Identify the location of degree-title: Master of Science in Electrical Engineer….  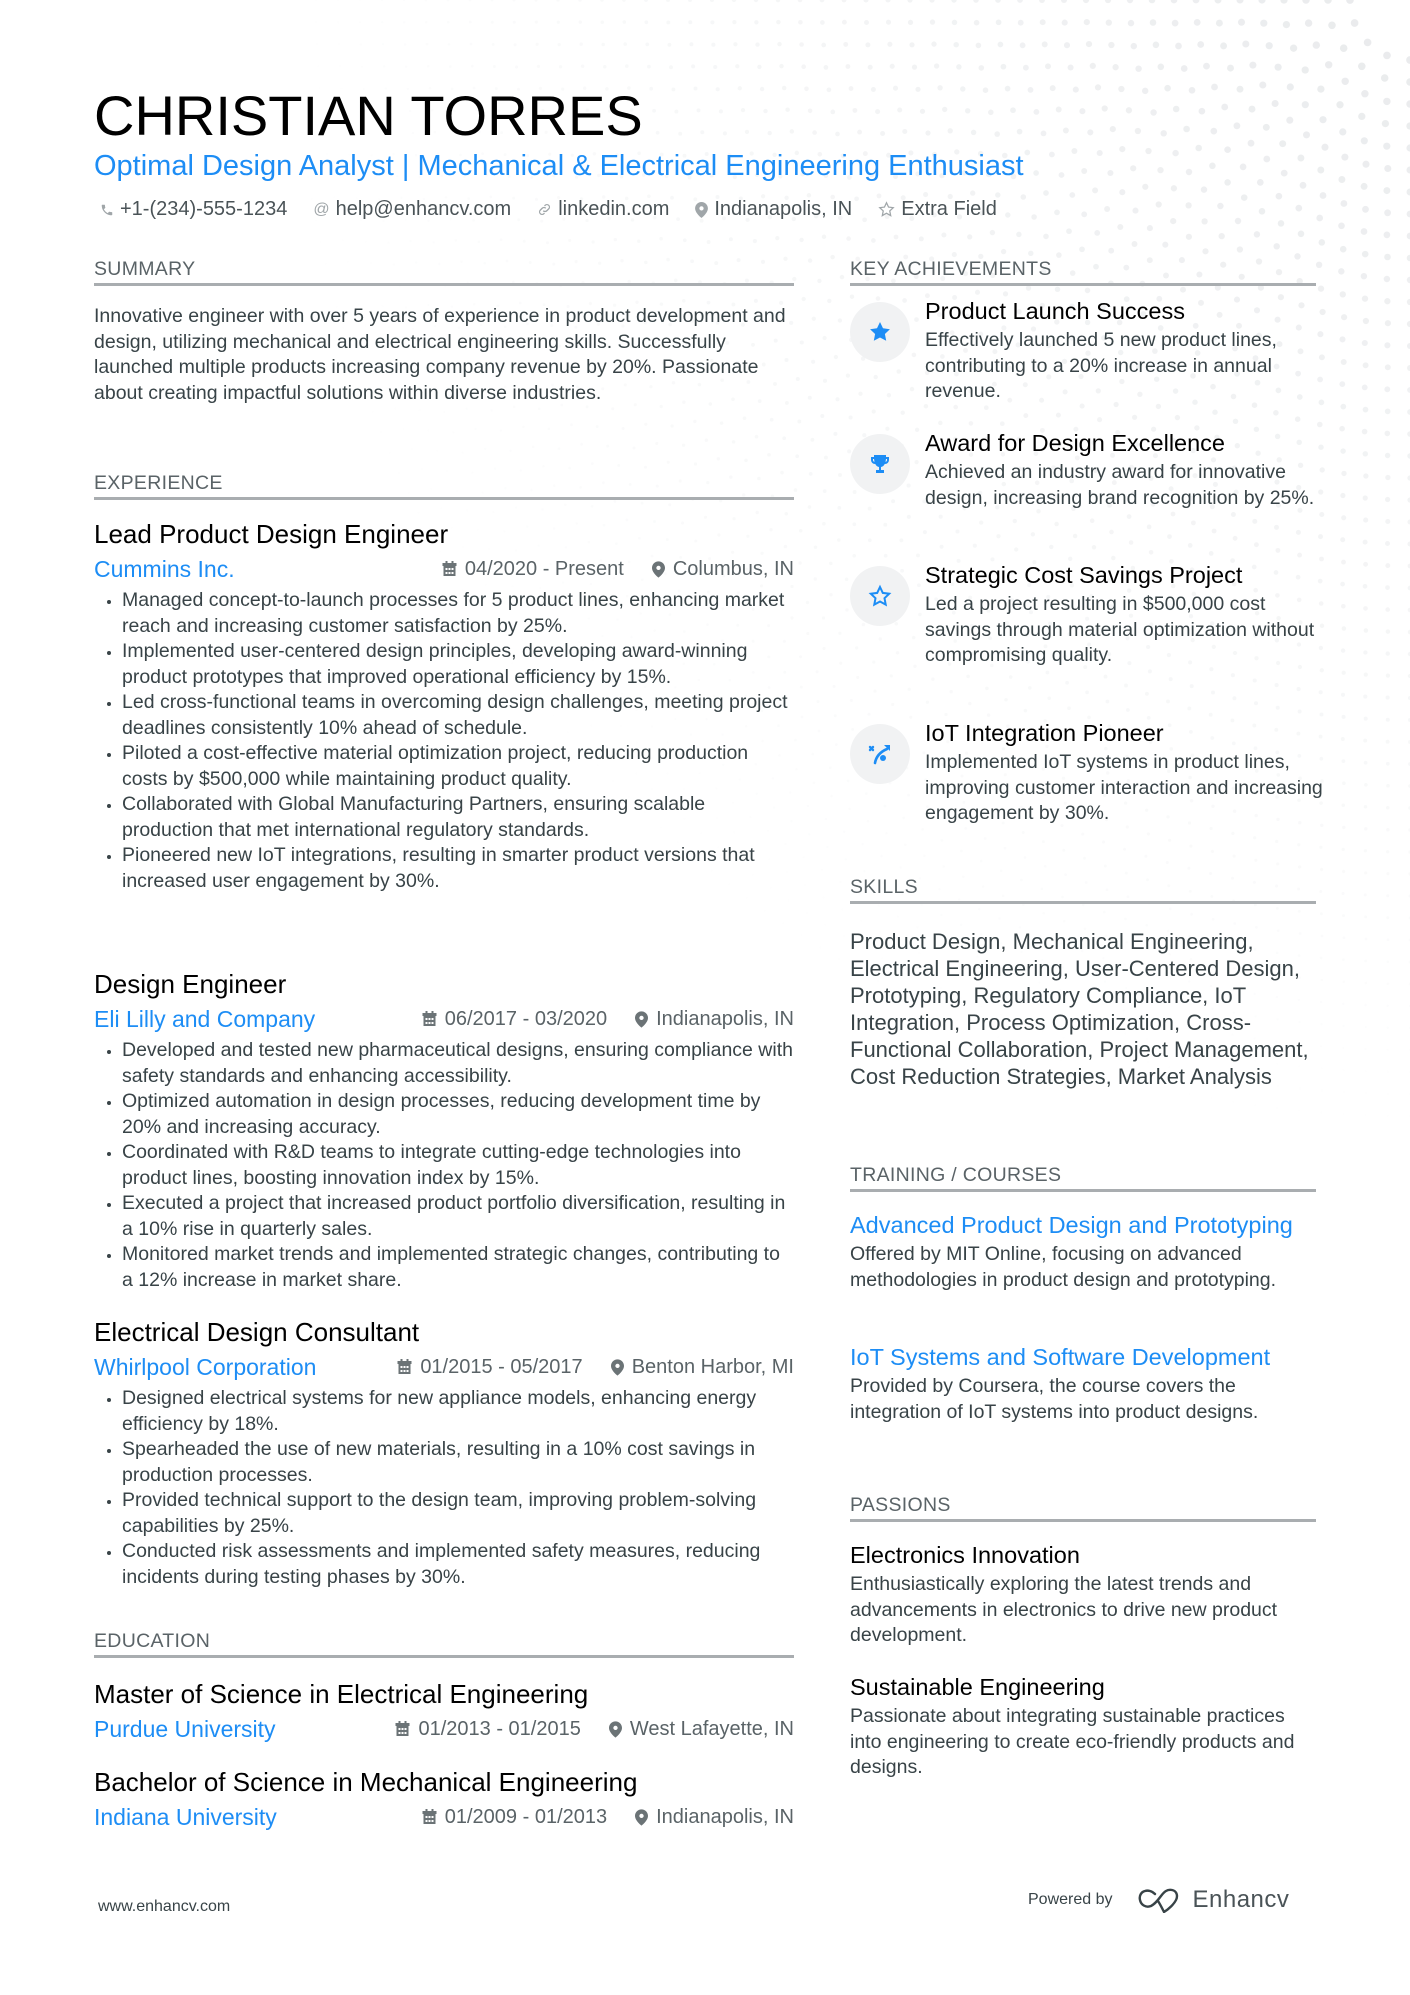
(341, 1694).